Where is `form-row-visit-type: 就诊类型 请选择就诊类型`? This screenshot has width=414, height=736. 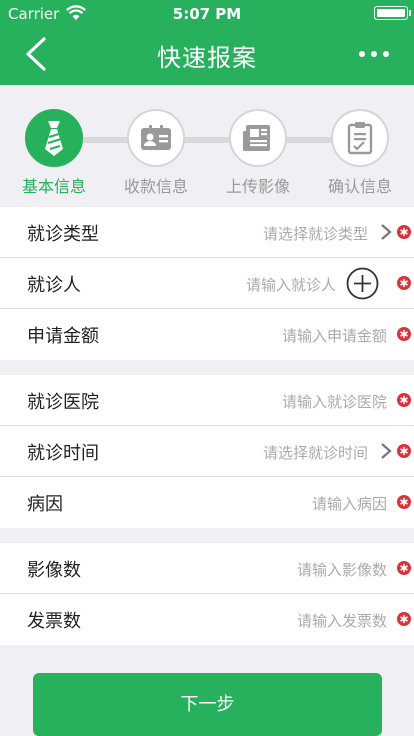 form-row-visit-type: 就诊类型 请选择就诊类型 is located at coordinates (207, 232).